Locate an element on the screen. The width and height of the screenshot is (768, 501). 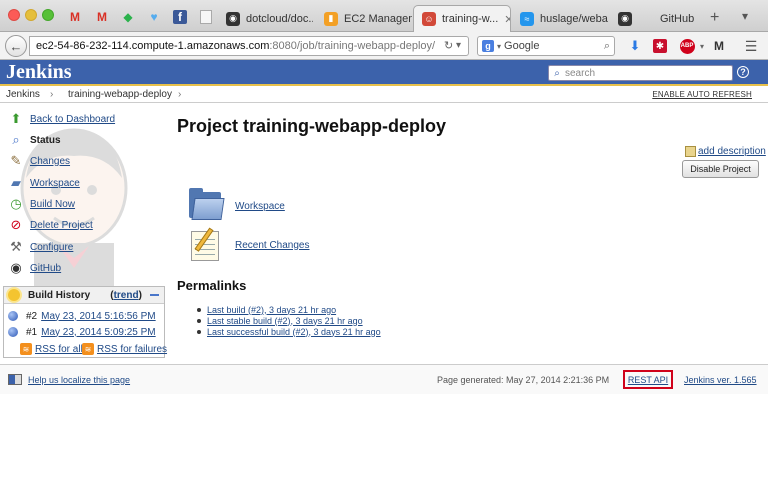
jenkins-version: Jenkins ver. 1.565 is located at coordinates (720, 380).